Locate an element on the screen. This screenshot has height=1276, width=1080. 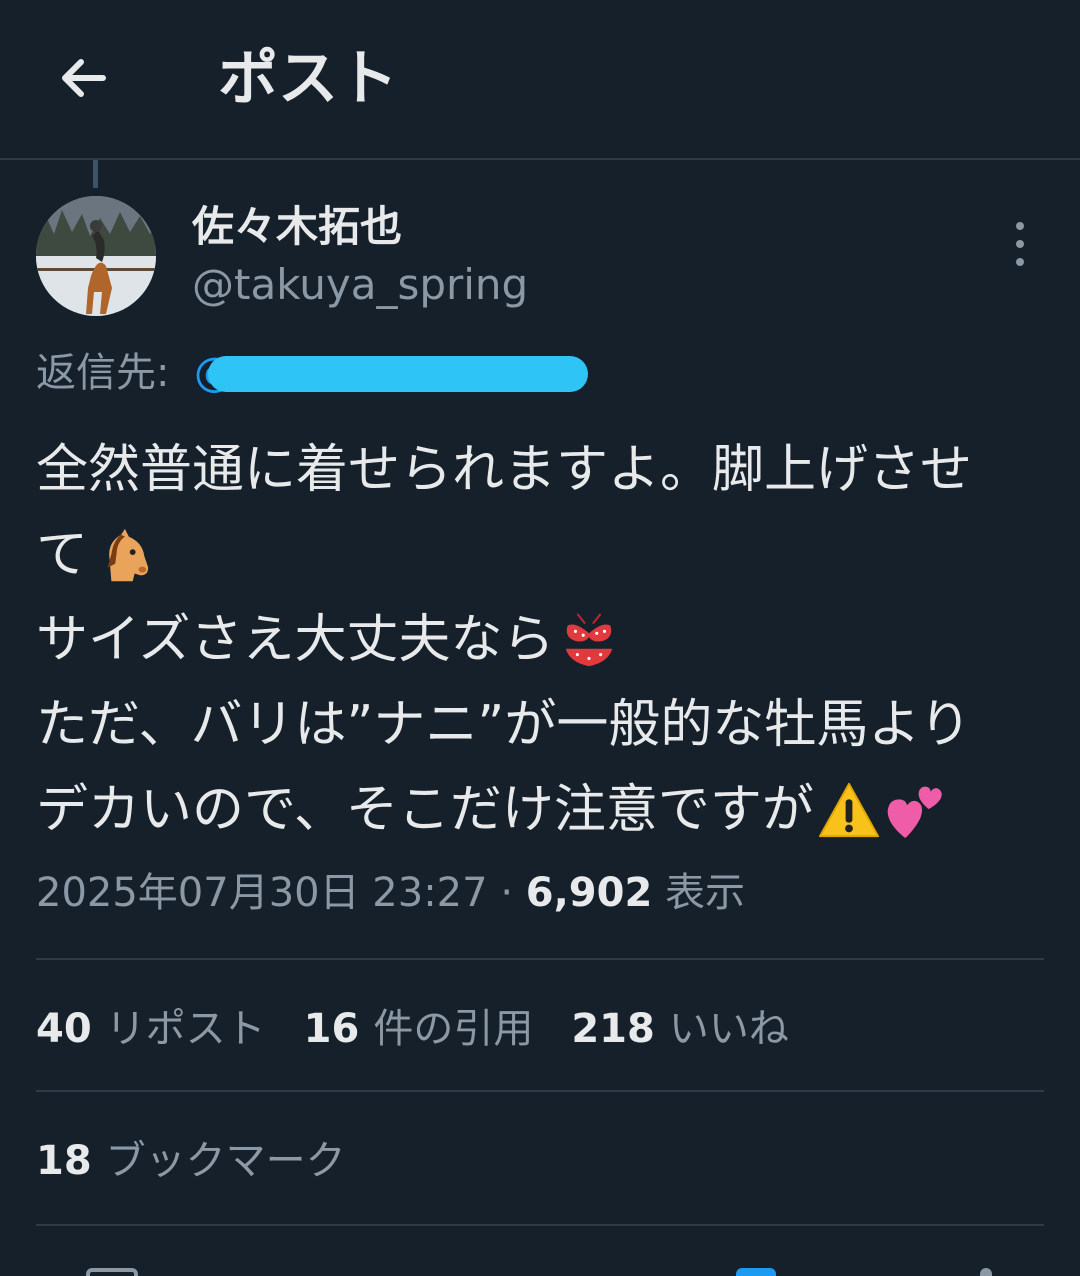
more-options-button is located at coordinates (1020, 244).